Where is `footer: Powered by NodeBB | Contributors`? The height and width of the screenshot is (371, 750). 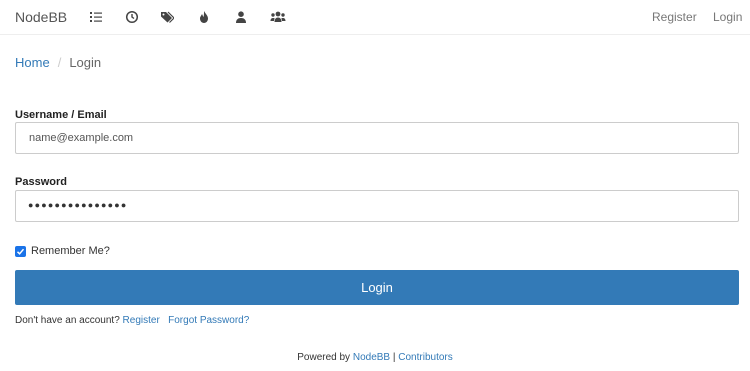
footer: Powered by NodeBB | Contributors is located at coordinates (375, 357).